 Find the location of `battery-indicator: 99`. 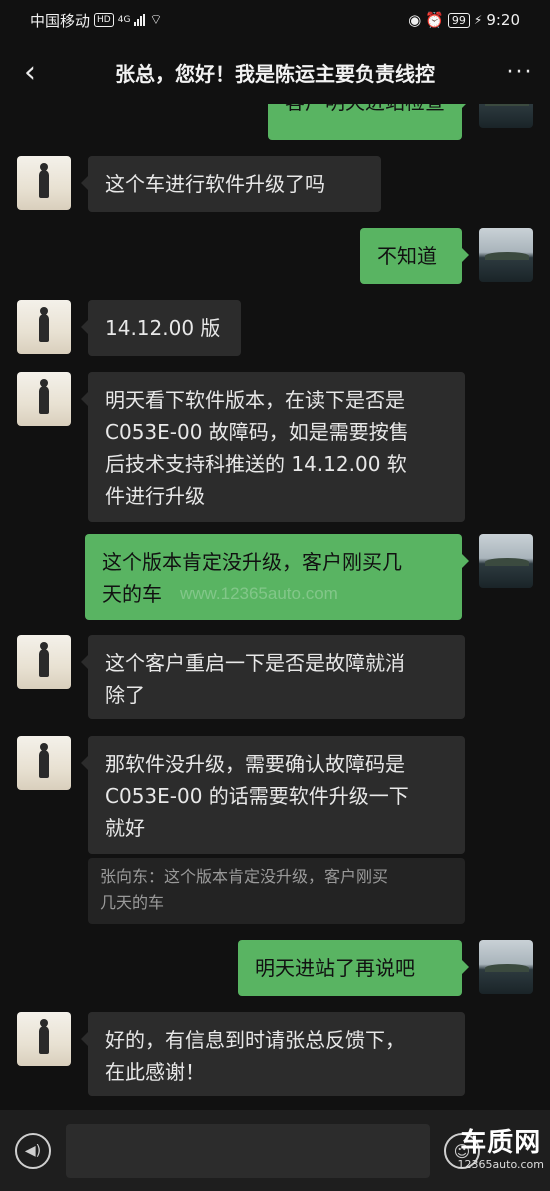

battery-indicator: 99 is located at coordinates (458, 20).